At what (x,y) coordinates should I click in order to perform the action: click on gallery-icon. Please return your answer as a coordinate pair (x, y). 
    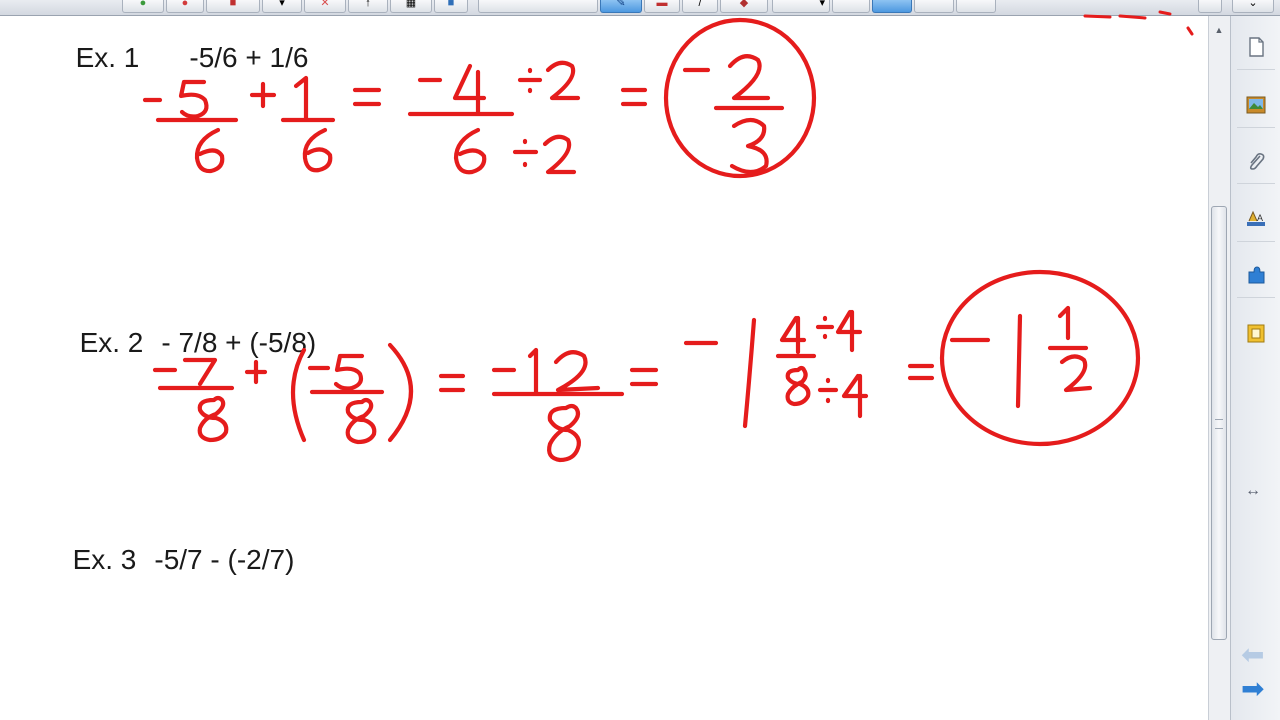
    Looking at the image, I should click on (1256, 105).